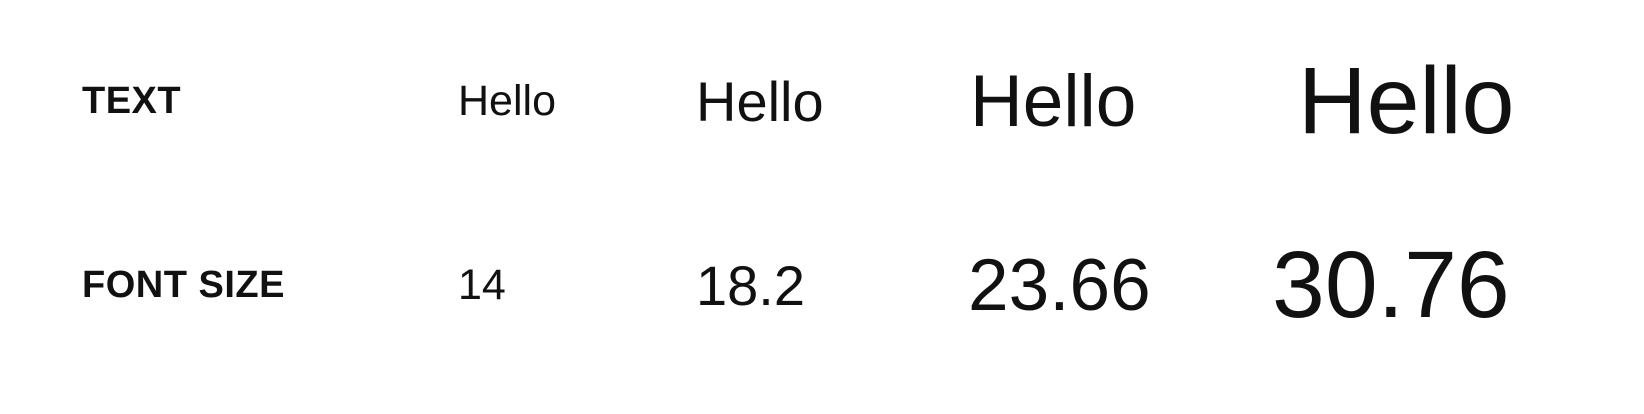 Image resolution: width=1644 pixels, height=414 pixels. What do you see at coordinates (1059, 285) in the screenshot?
I see `font-size-value: 23.66` at bounding box center [1059, 285].